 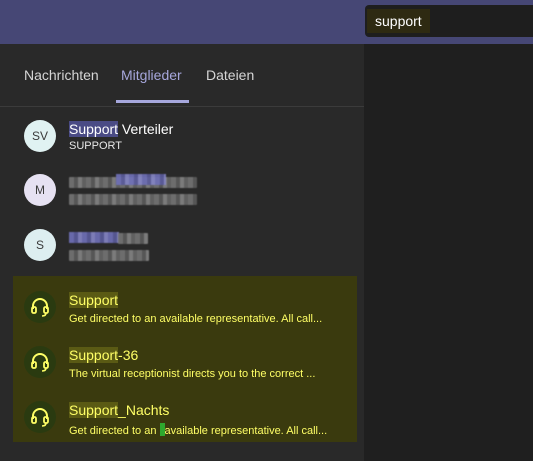 What do you see at coordinates (449, 21) in the screenshot?
I see `search-box: support` at bounding box center [449, 21].